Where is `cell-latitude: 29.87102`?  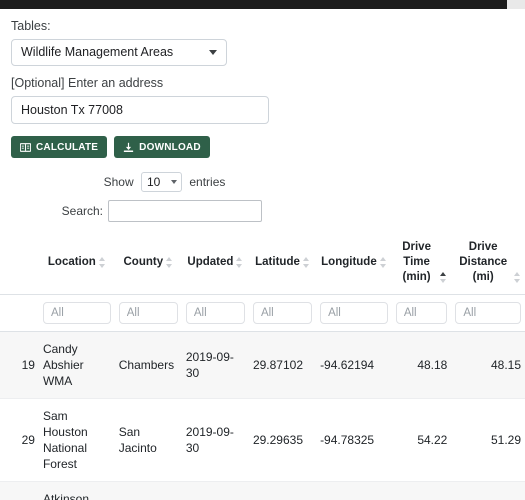 cell-latitude: 29.87102 is located at coordinates (282, 365).